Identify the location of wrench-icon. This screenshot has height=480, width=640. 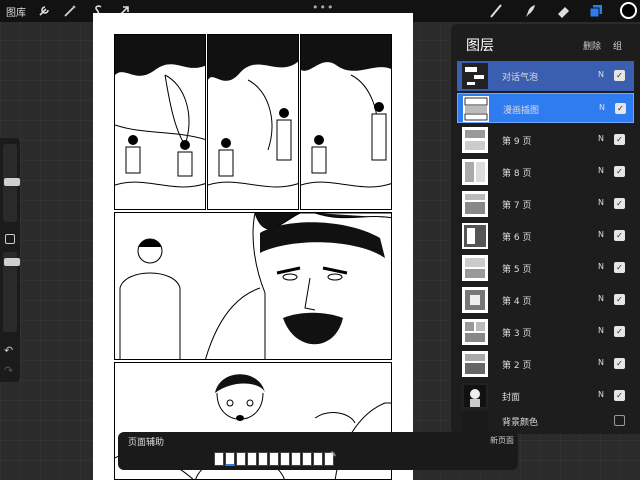
(44, 11).